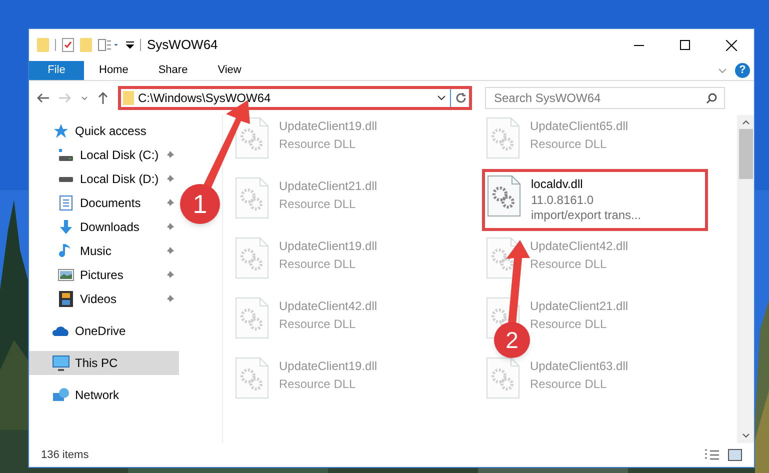 The width and height of the screenshot is (769, 473). What do you see at coordinates (98, 299) in the screenshot?
I see `sidebar-label: Videos` at bounding box center [98, 299].